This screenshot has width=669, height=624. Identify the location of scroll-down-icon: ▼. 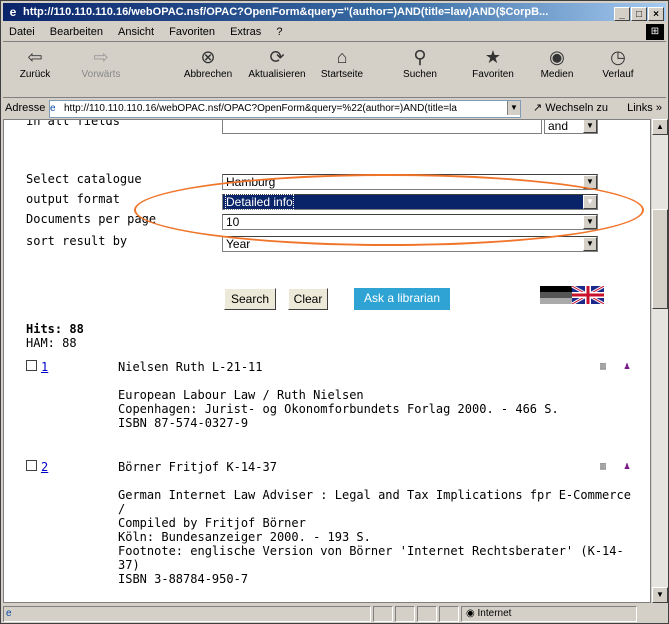
(660, 595).